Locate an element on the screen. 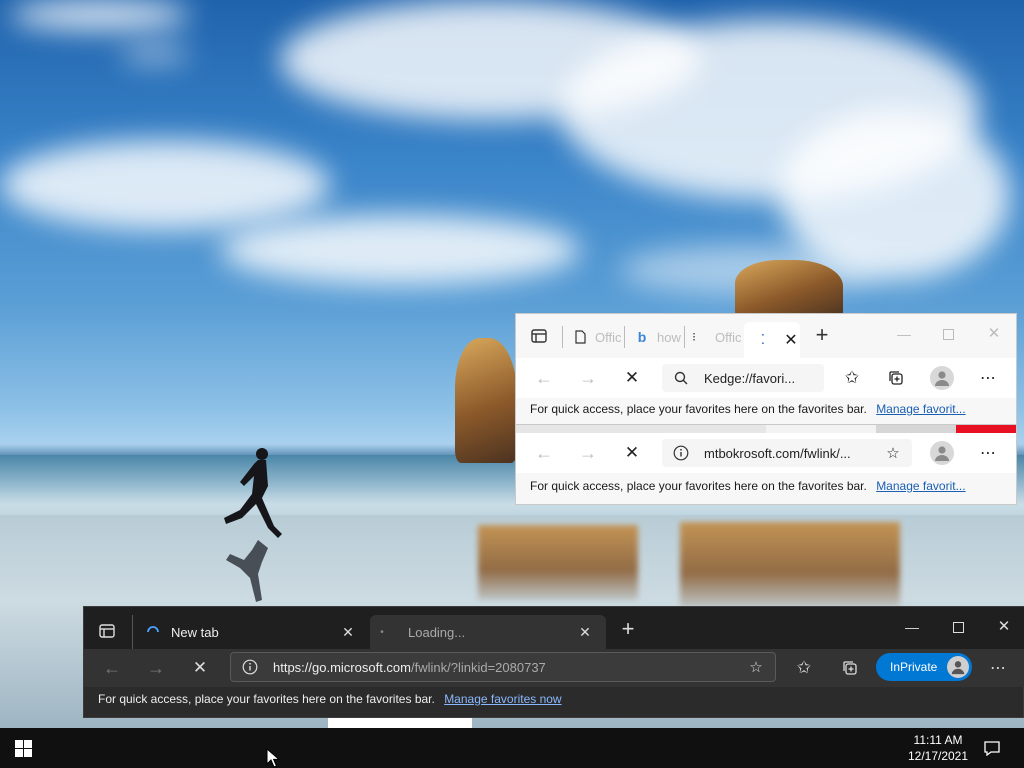 The height and width of the screenshot is (768, 1024). address-bar: mtbokrosoft.com/fwlink/... ☆ is located at coordinates (787, 453).